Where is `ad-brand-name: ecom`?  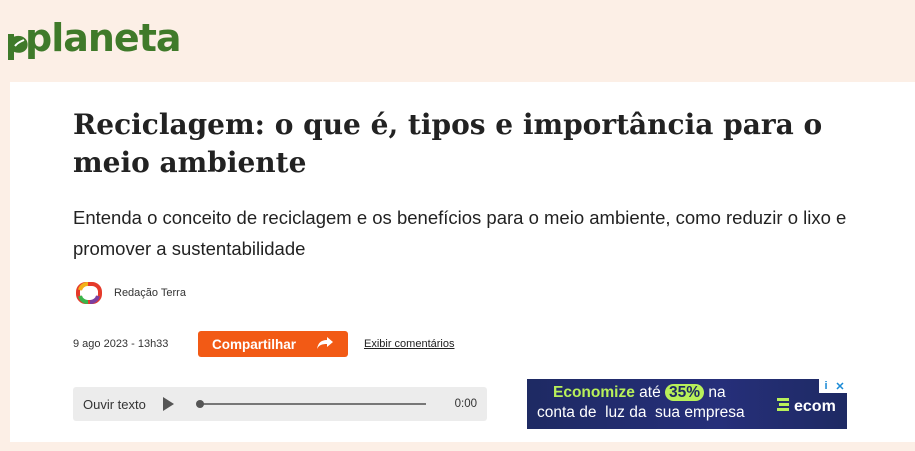 ad-brand-name: ecom is located at coordinates (815, 406).